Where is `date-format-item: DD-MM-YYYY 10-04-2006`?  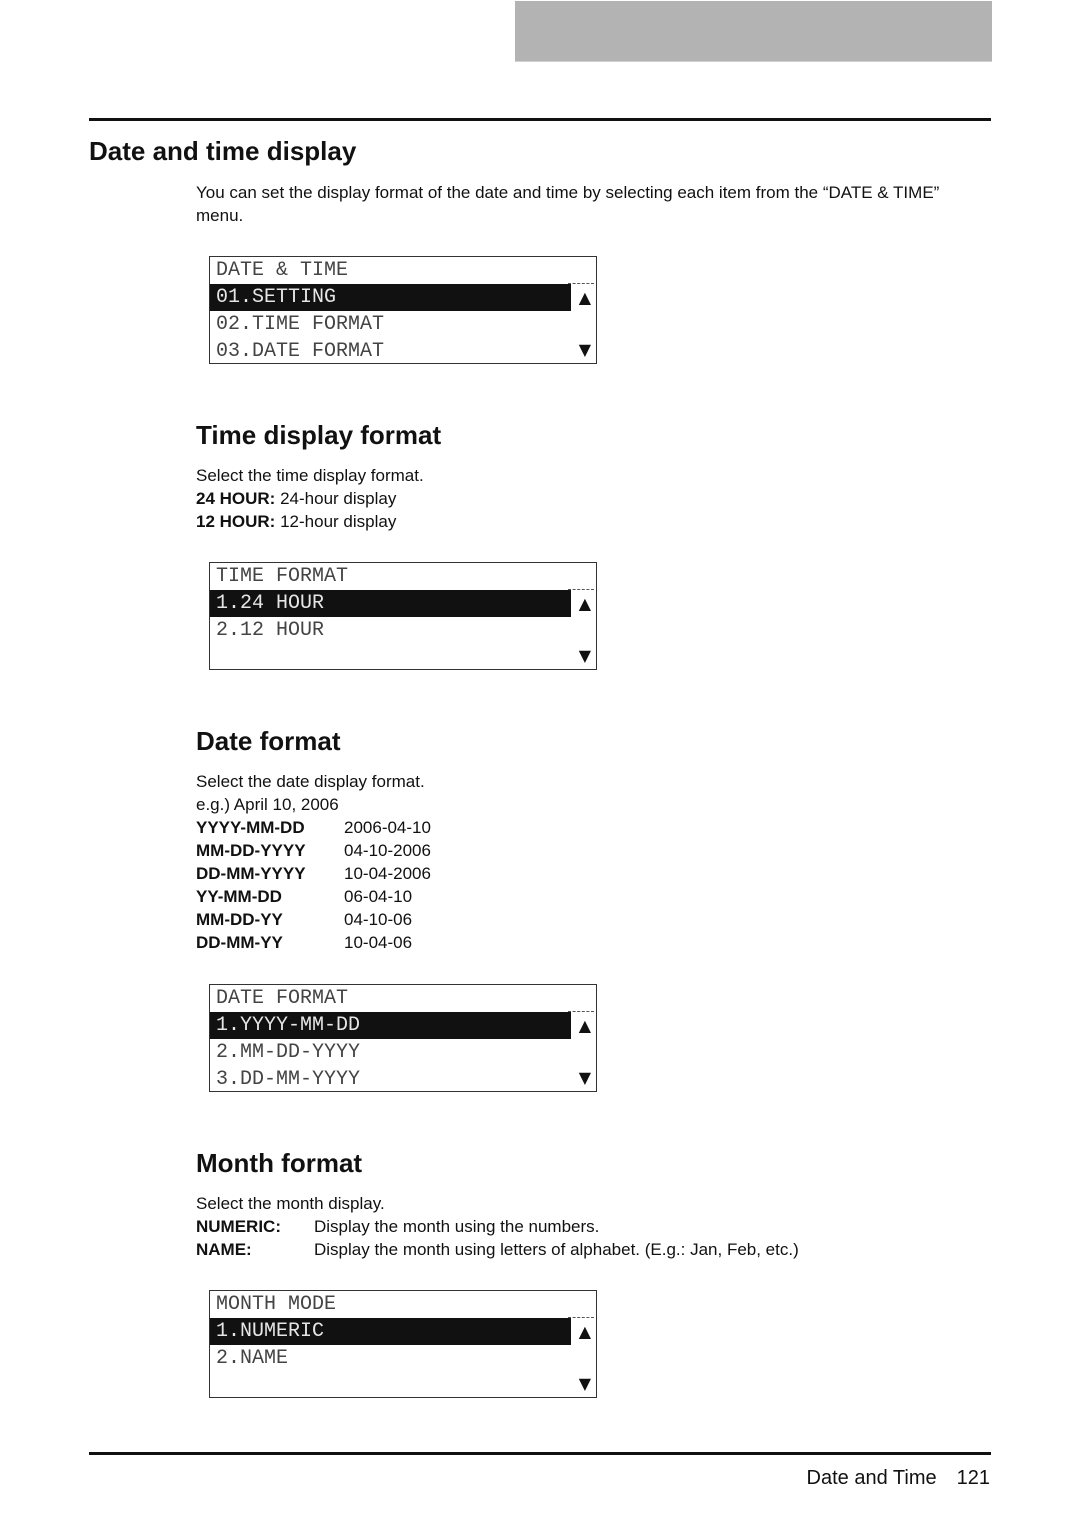 date-format-item: DD-MM-YYYY 10-04-2006 is located at coordinates (313, 873).